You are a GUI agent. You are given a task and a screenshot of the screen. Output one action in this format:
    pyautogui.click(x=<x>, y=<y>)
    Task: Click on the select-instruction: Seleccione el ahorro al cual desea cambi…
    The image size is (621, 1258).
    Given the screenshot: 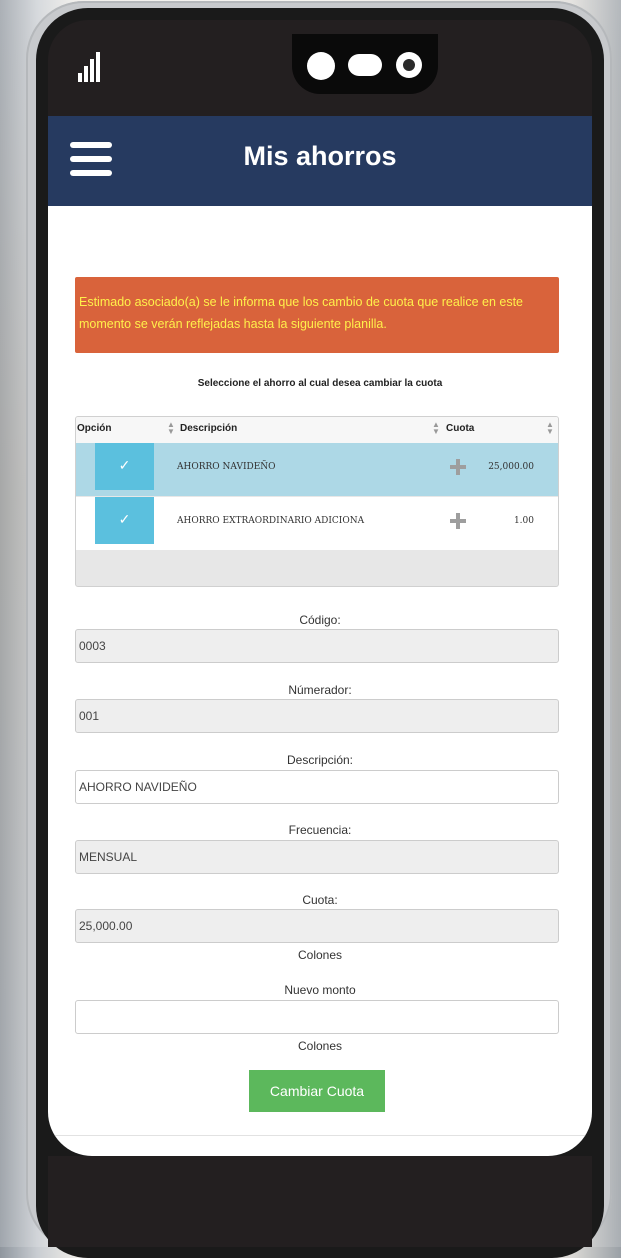 What is the action you would take?
    pyautogui.click(x=320, y=383)
    